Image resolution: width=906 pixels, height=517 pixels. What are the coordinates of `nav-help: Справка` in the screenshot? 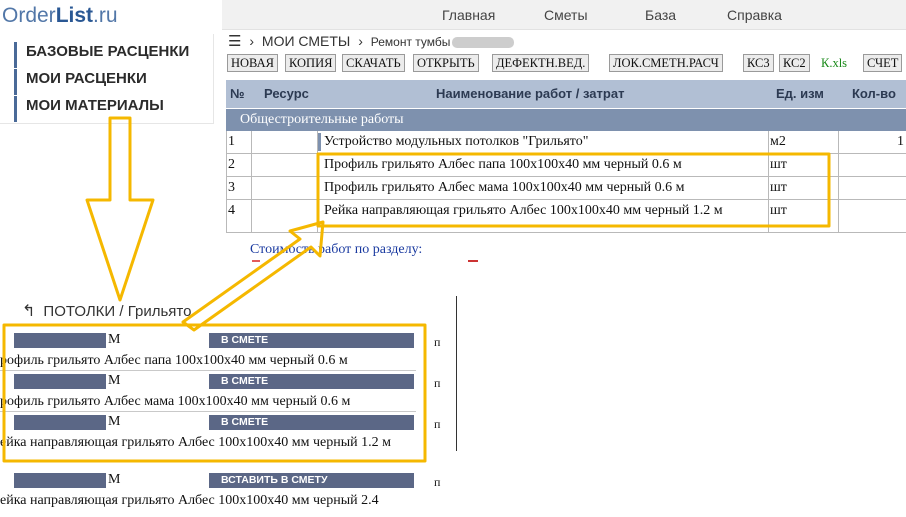 It's located at (754, 15).